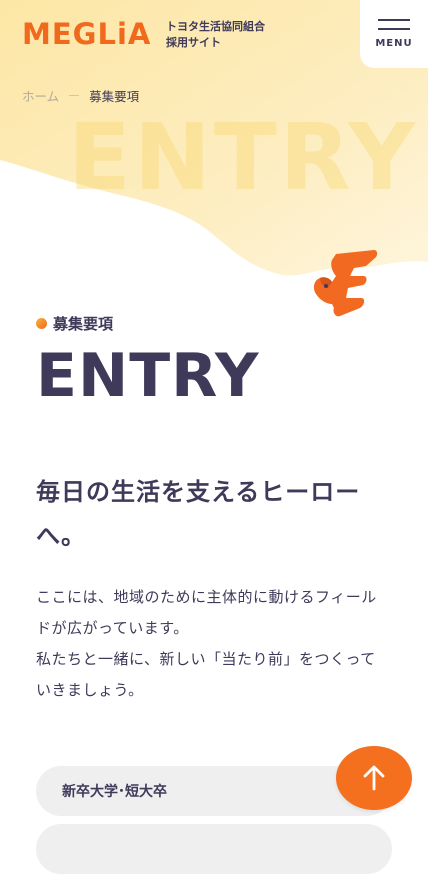 The width and height of the screenshot is (428, 874). What do you see at coordinates (74, 95) in the screenshot?
I see `breadcrumb-separator` at bounding box center [74, 95].